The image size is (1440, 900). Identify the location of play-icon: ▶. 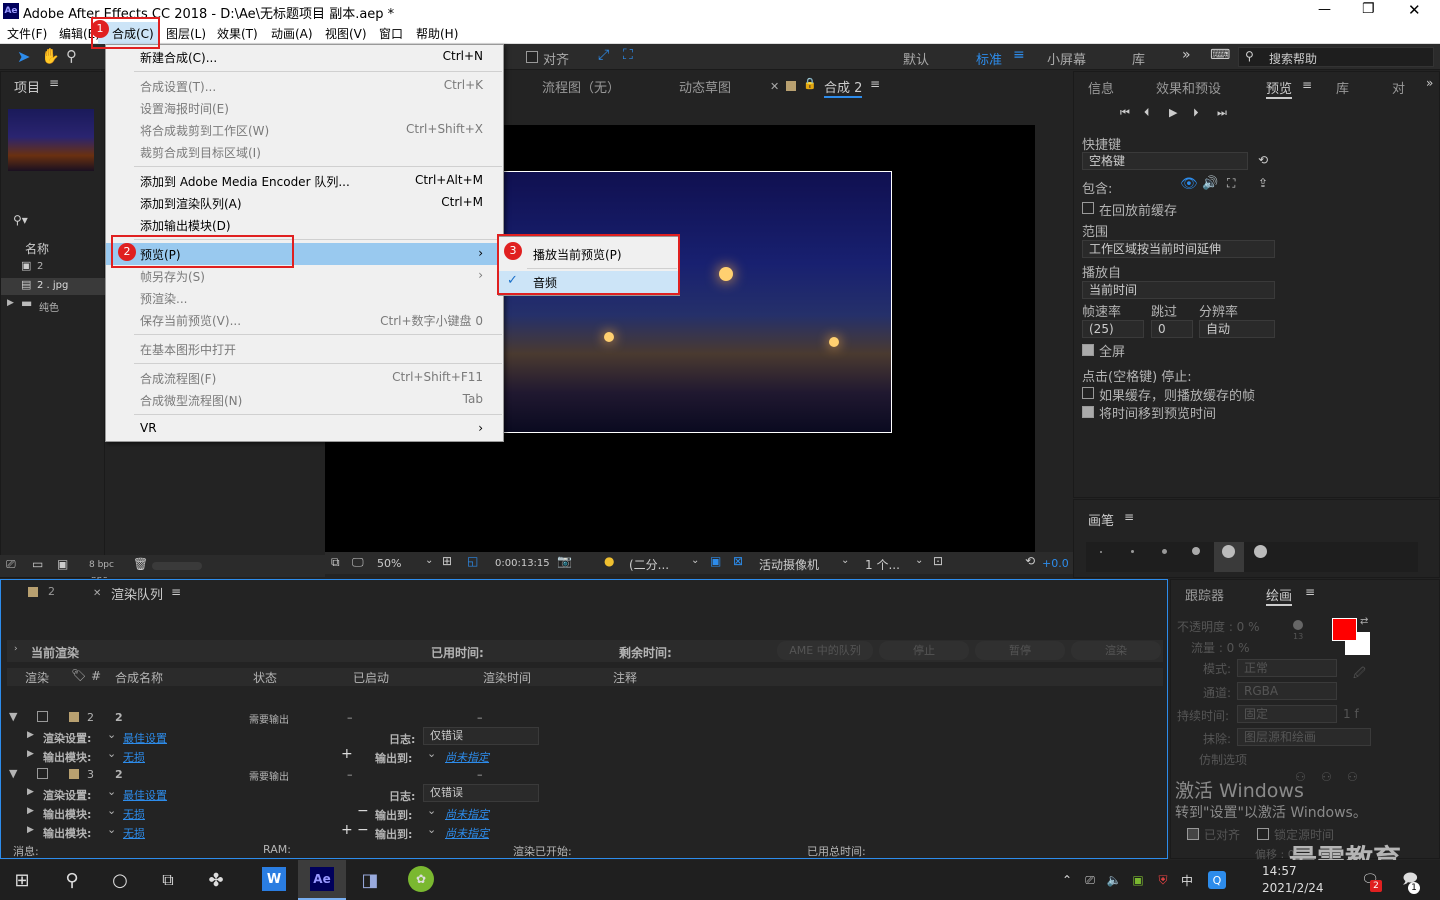
(1173, 112).